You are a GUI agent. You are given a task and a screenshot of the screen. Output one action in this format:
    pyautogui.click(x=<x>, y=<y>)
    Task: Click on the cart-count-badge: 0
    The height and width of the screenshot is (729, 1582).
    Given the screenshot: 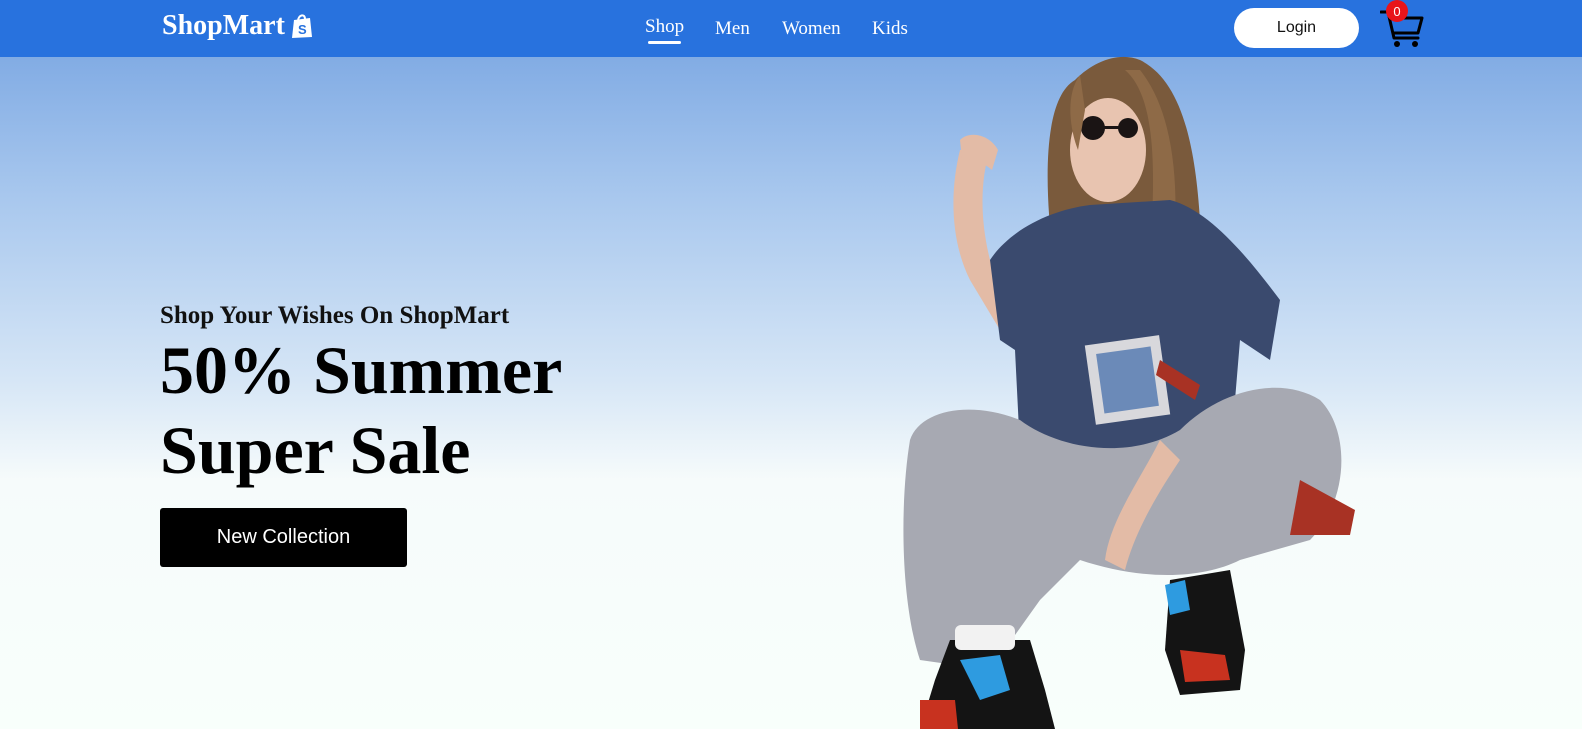 What is the action you would take?
    pyautogui.click(x=1397, y=11)
    